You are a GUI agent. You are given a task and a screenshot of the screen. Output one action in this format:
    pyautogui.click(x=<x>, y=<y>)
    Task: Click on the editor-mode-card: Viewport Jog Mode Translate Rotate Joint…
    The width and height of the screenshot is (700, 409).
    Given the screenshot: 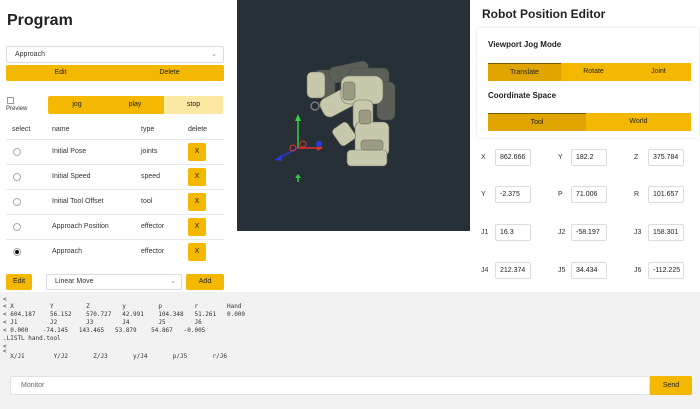 What is the action you would take?
    pyautogui.click(x=588, y=83)
    